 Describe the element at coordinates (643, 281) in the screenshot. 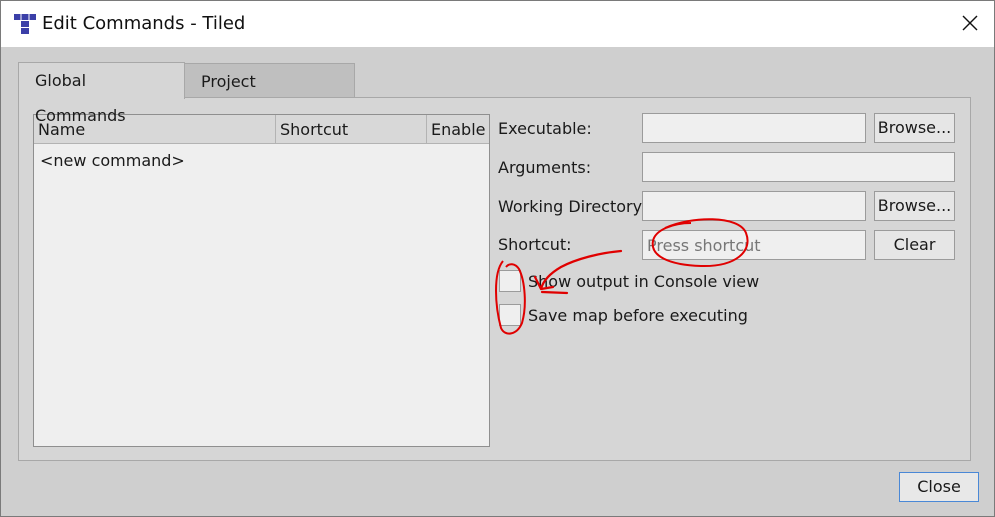

I see `show-output-label: Show output in Console view` at that location.